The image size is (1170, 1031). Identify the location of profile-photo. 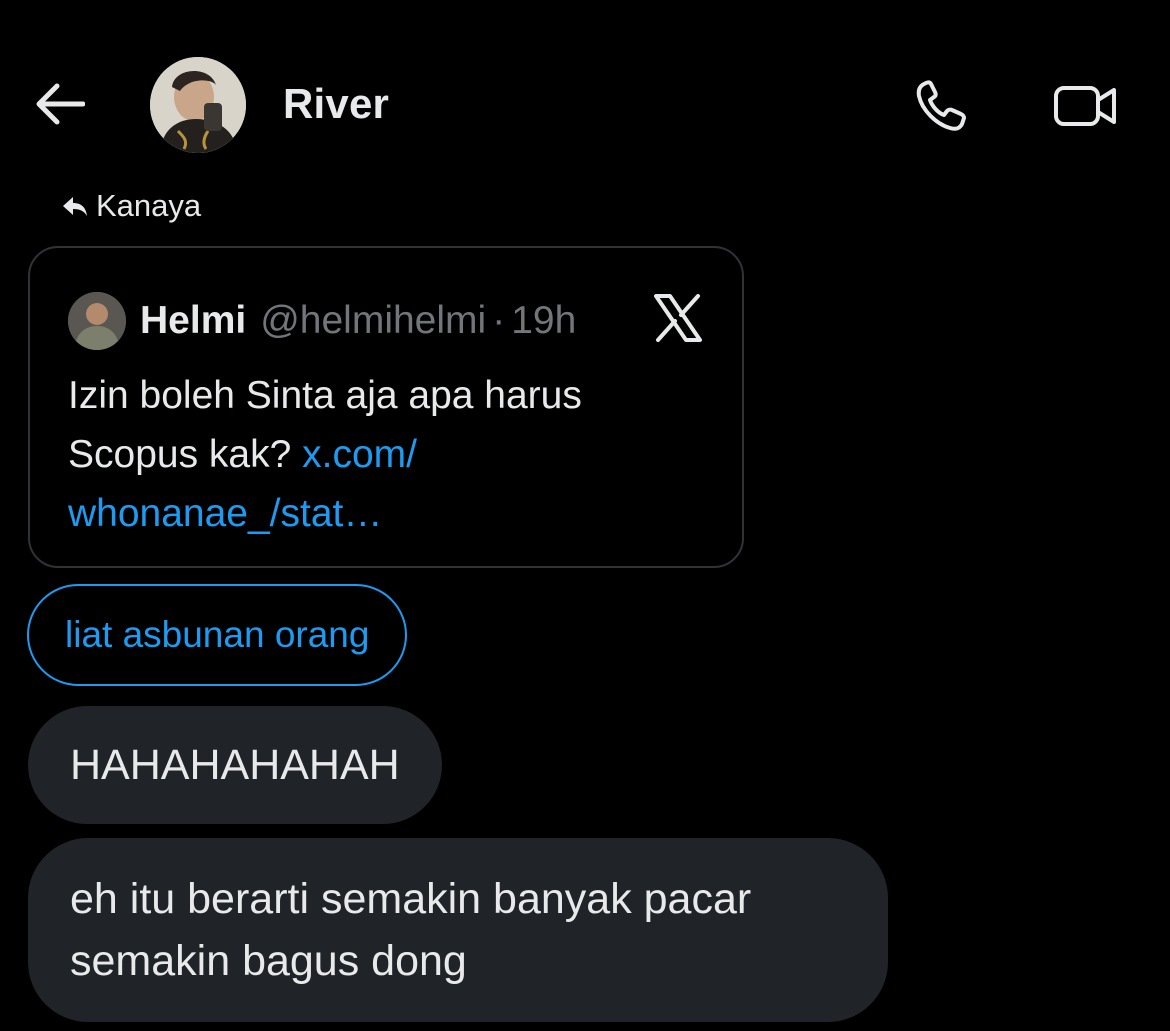
(198, 105).